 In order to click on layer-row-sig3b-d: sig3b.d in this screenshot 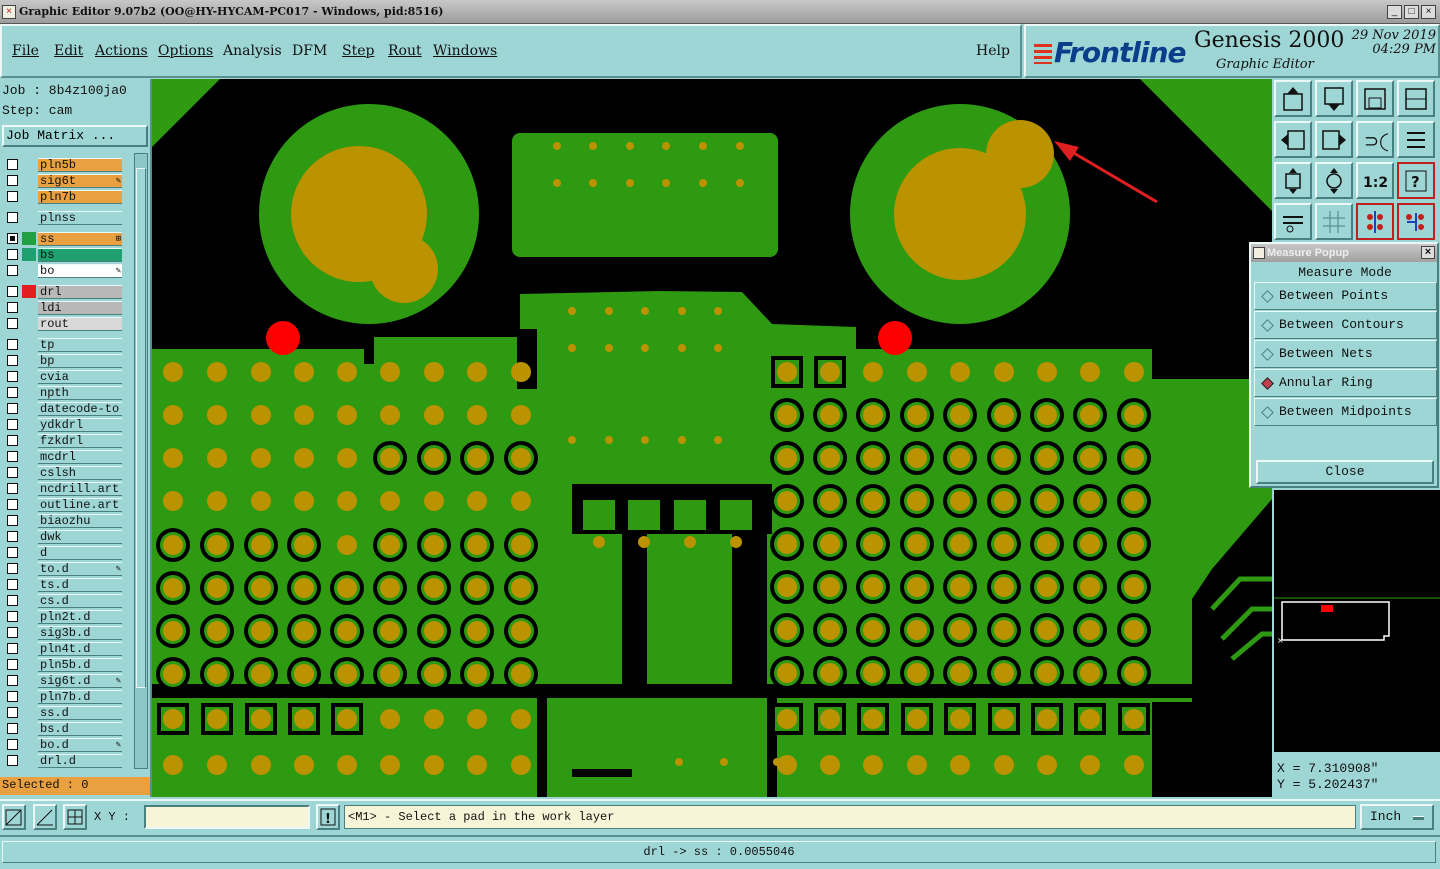, I will do `click(62, 632)`.